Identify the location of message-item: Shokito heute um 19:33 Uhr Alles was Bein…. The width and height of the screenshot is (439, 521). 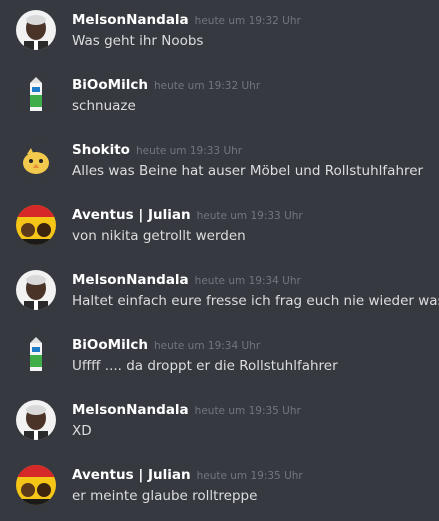
(219, 170).